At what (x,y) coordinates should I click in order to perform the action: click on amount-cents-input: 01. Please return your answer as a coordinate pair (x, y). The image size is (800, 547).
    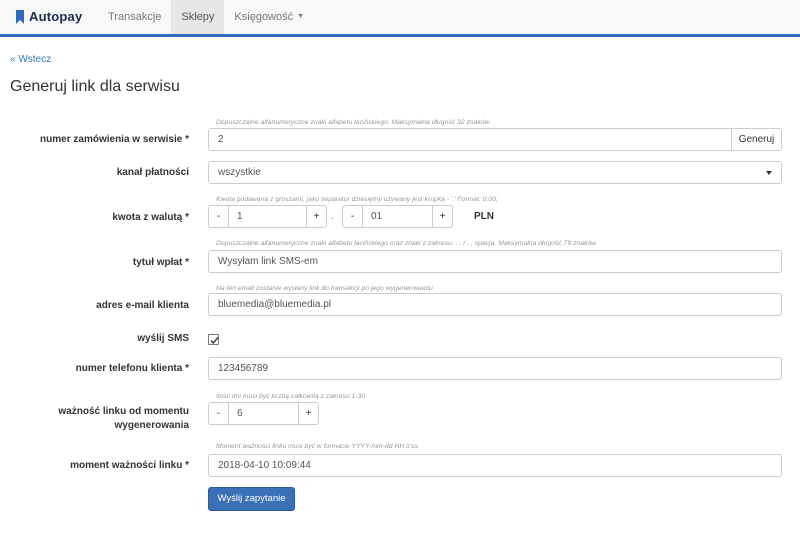
    Looking at the image, I should click on (397, 216).